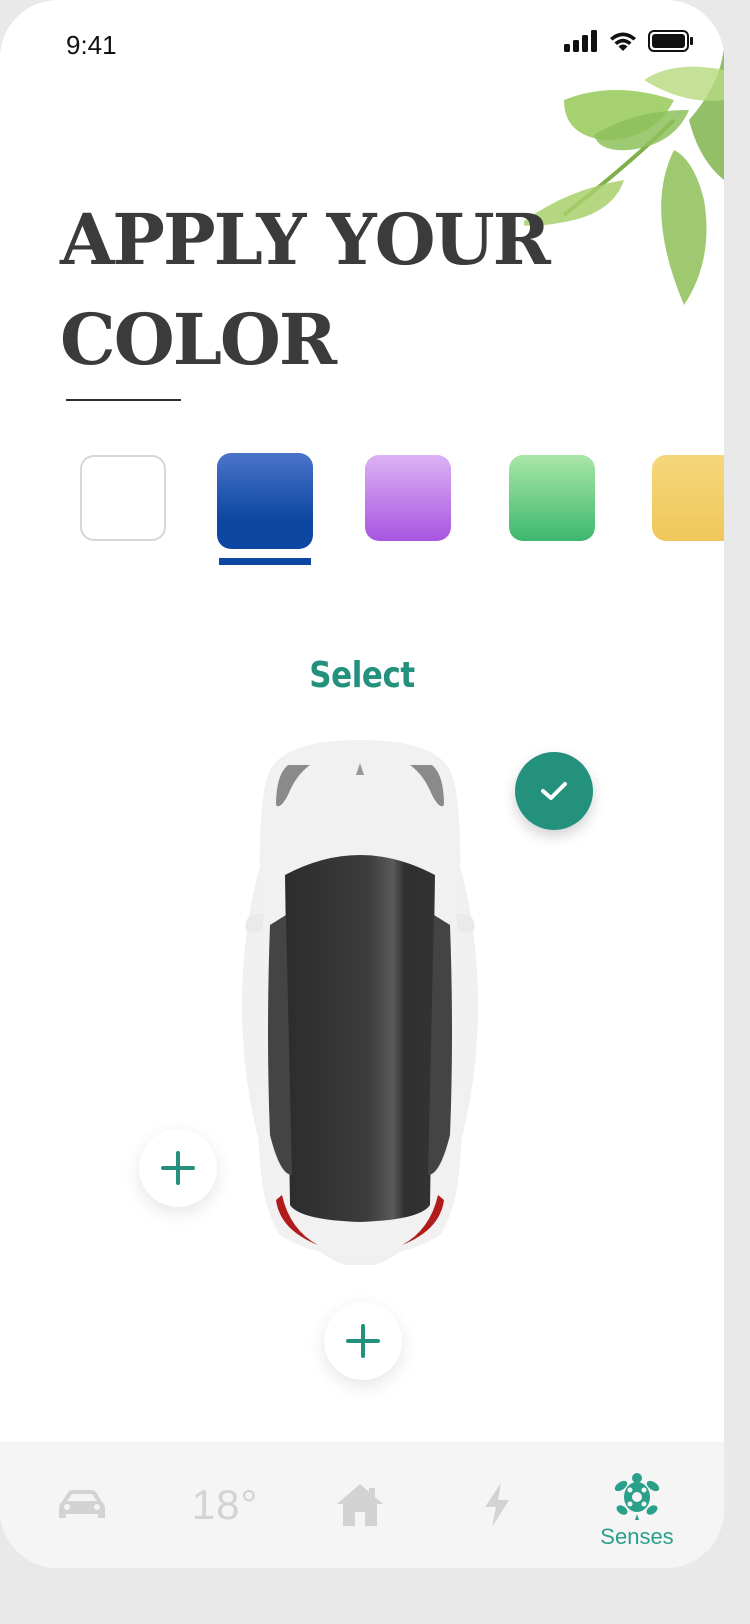 The width and height of the screenshot is (750, 1624). I want to click on temperature-label: 18°, so click(225, 1504).